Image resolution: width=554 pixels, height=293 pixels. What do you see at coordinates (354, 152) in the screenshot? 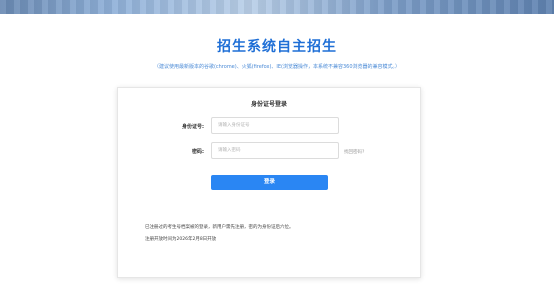
I see `forgot-password-link: 找回密码?` at bounding box center [354, 152].